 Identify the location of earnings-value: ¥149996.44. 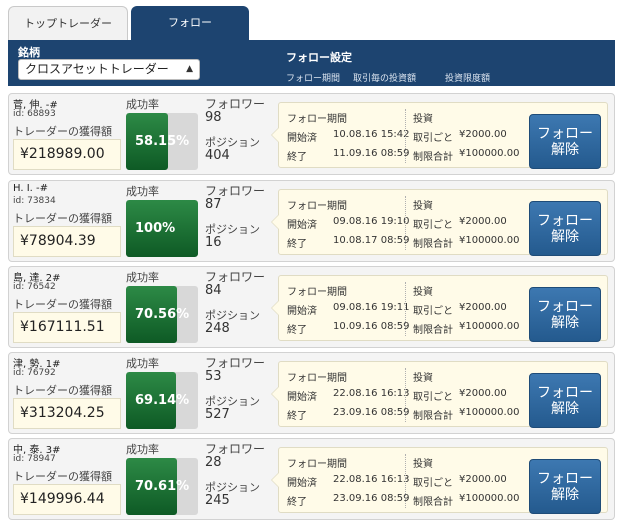
(67, 499).